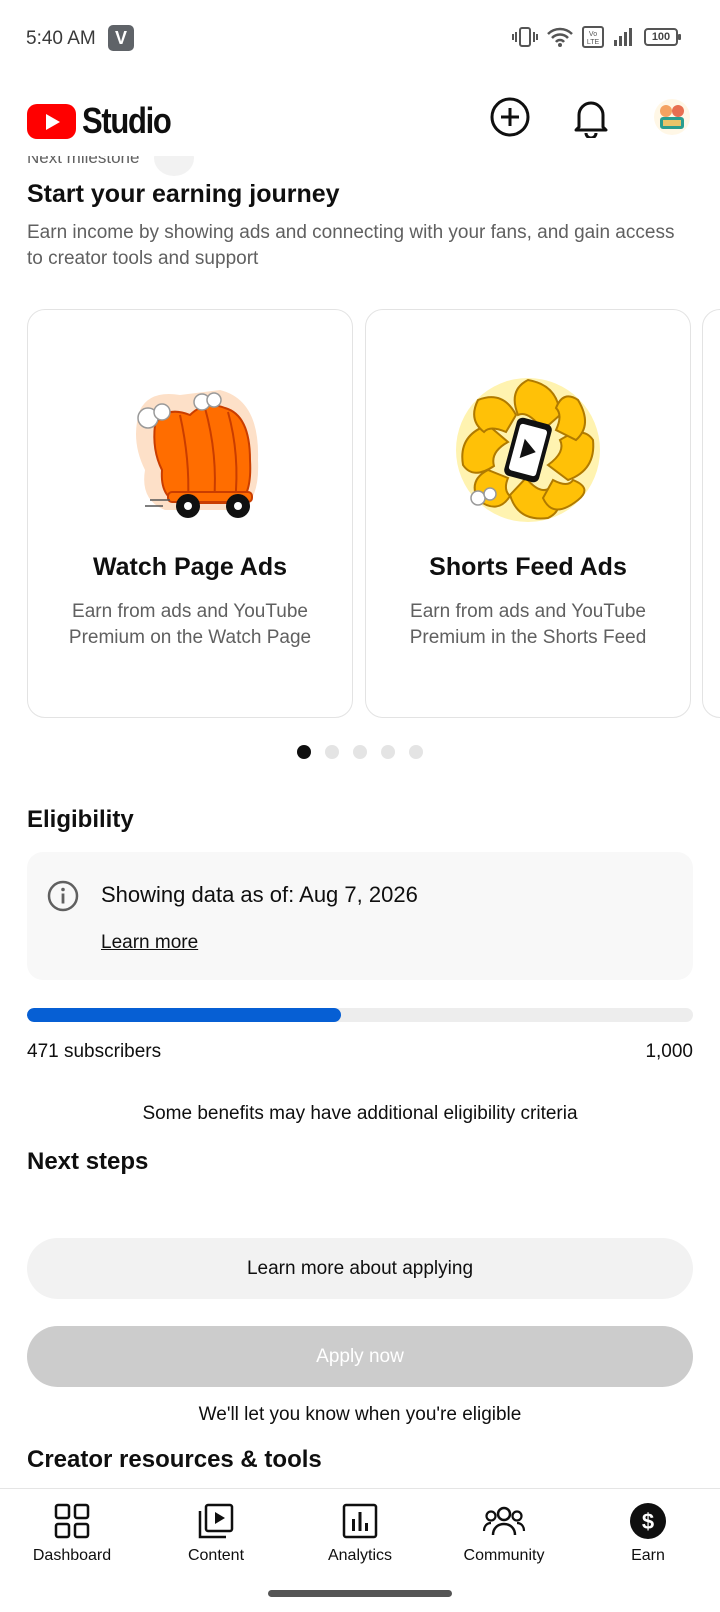  What do you see at coordinates (528, 450) in the screenshot?
I see `shorts-phone-illustration-icon` at bounding box center [528, 450].